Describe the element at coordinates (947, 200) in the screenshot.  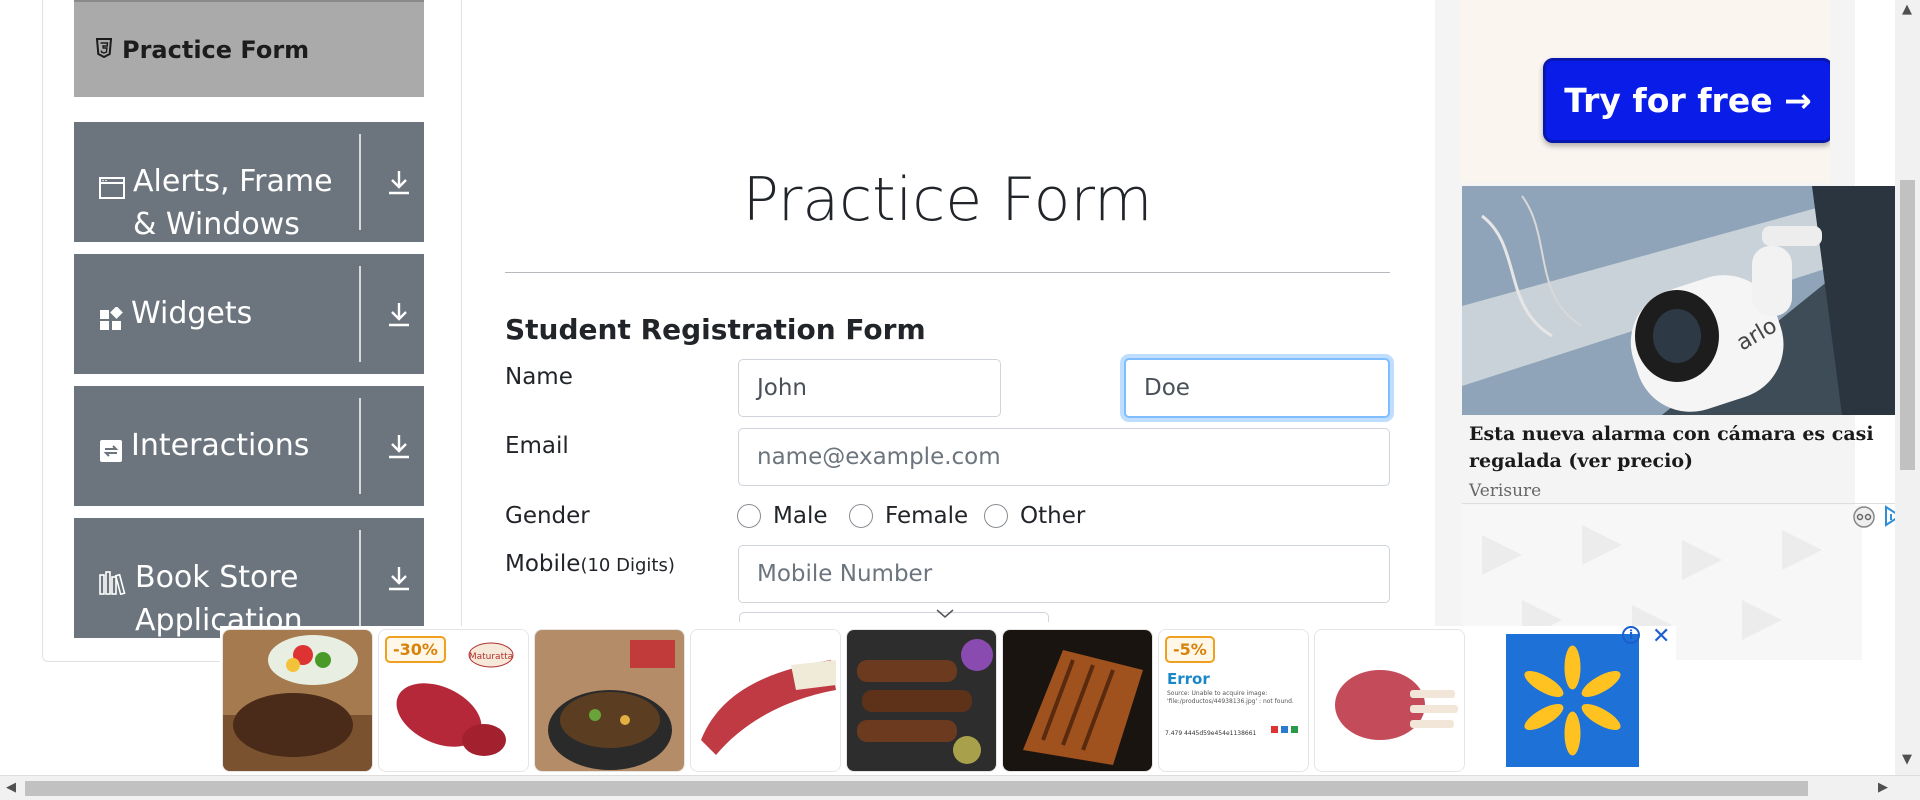
I see `page-title: Practice Form` at that location.